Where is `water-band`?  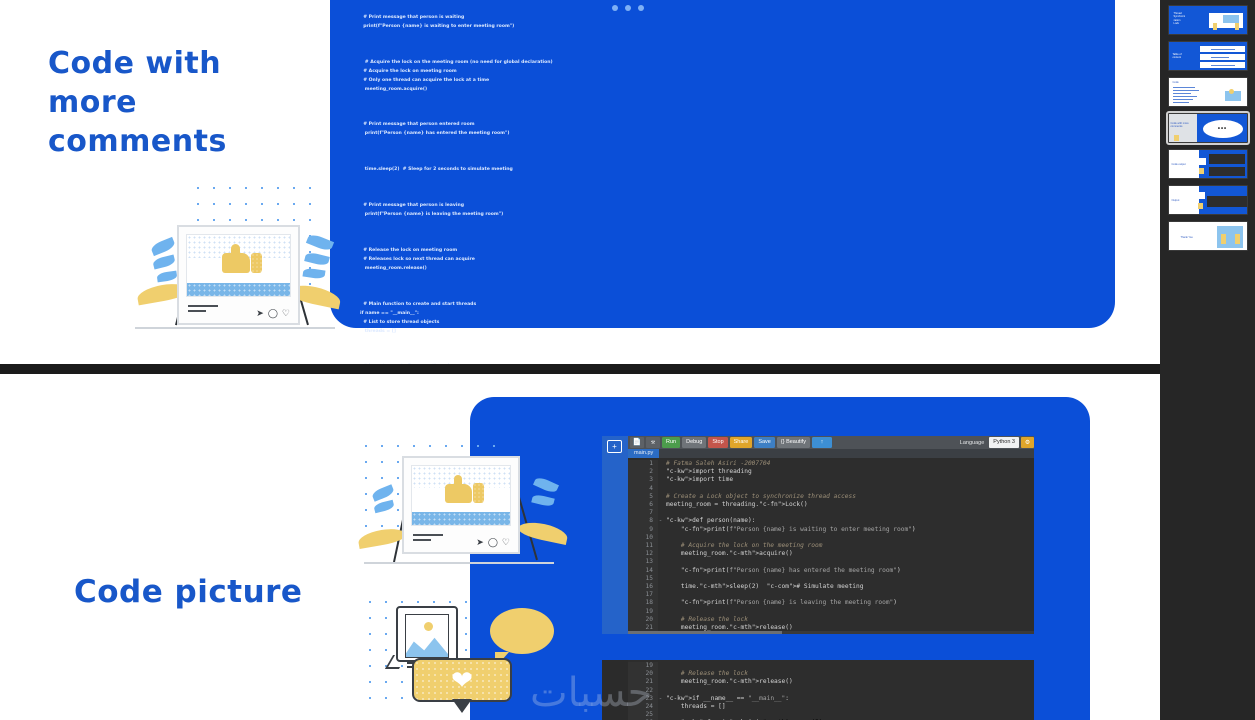
water-band is located at coordinates (461, 518).